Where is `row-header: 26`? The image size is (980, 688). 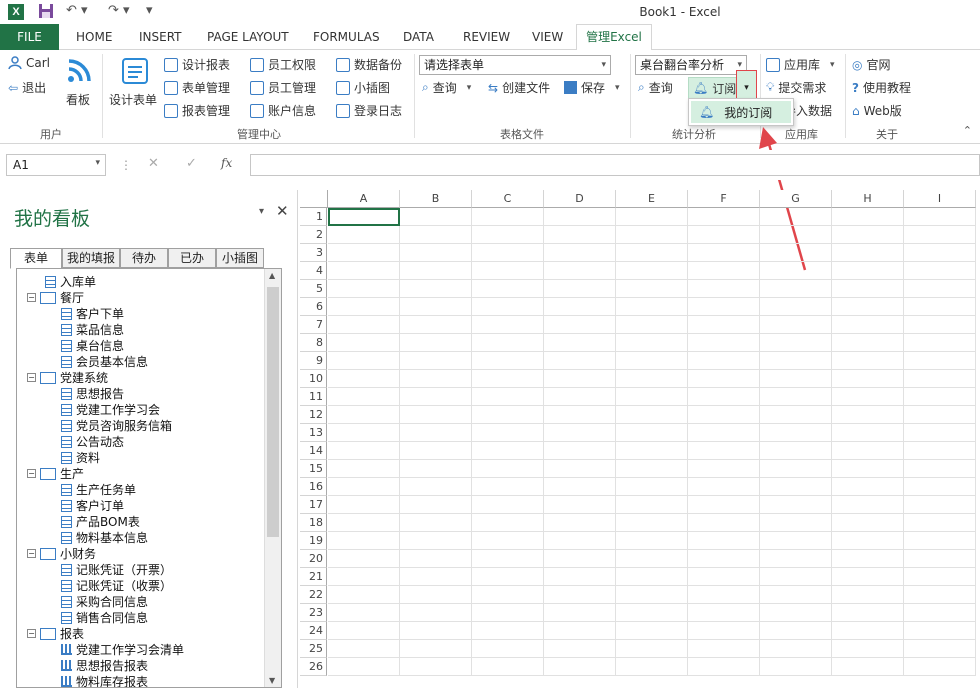
row-header: 26 is located at coordinates (313, 667).